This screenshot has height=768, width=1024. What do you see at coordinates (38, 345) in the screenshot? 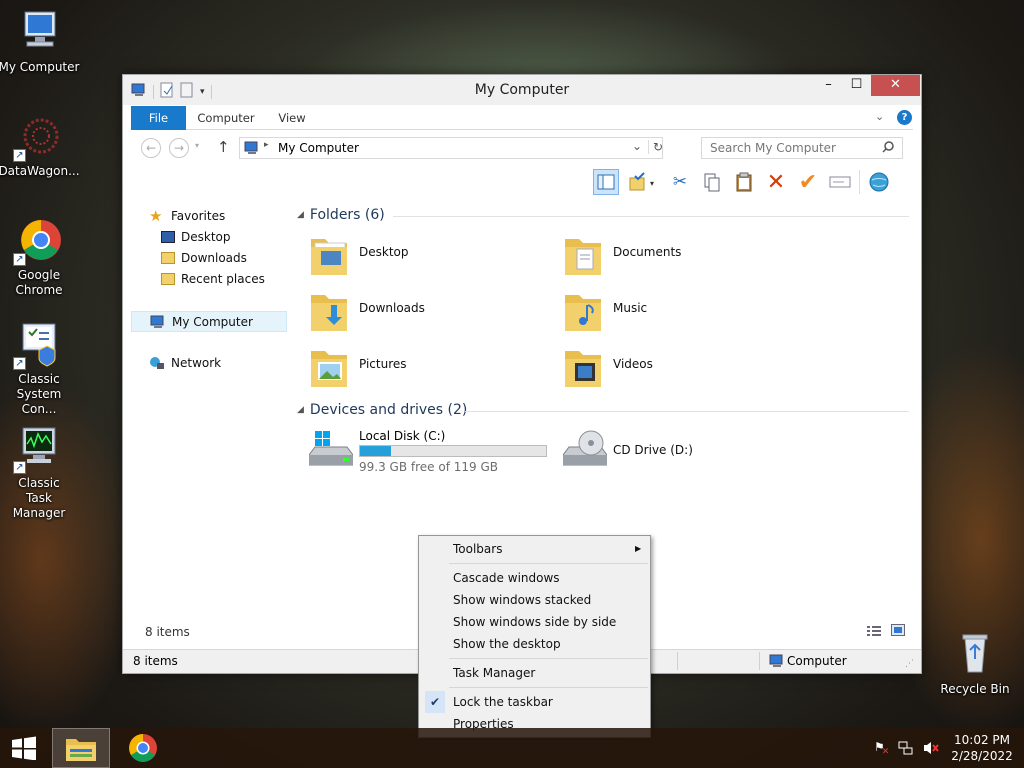
I see `control-panel-icon: ↗` at bounding box center [38, 345].